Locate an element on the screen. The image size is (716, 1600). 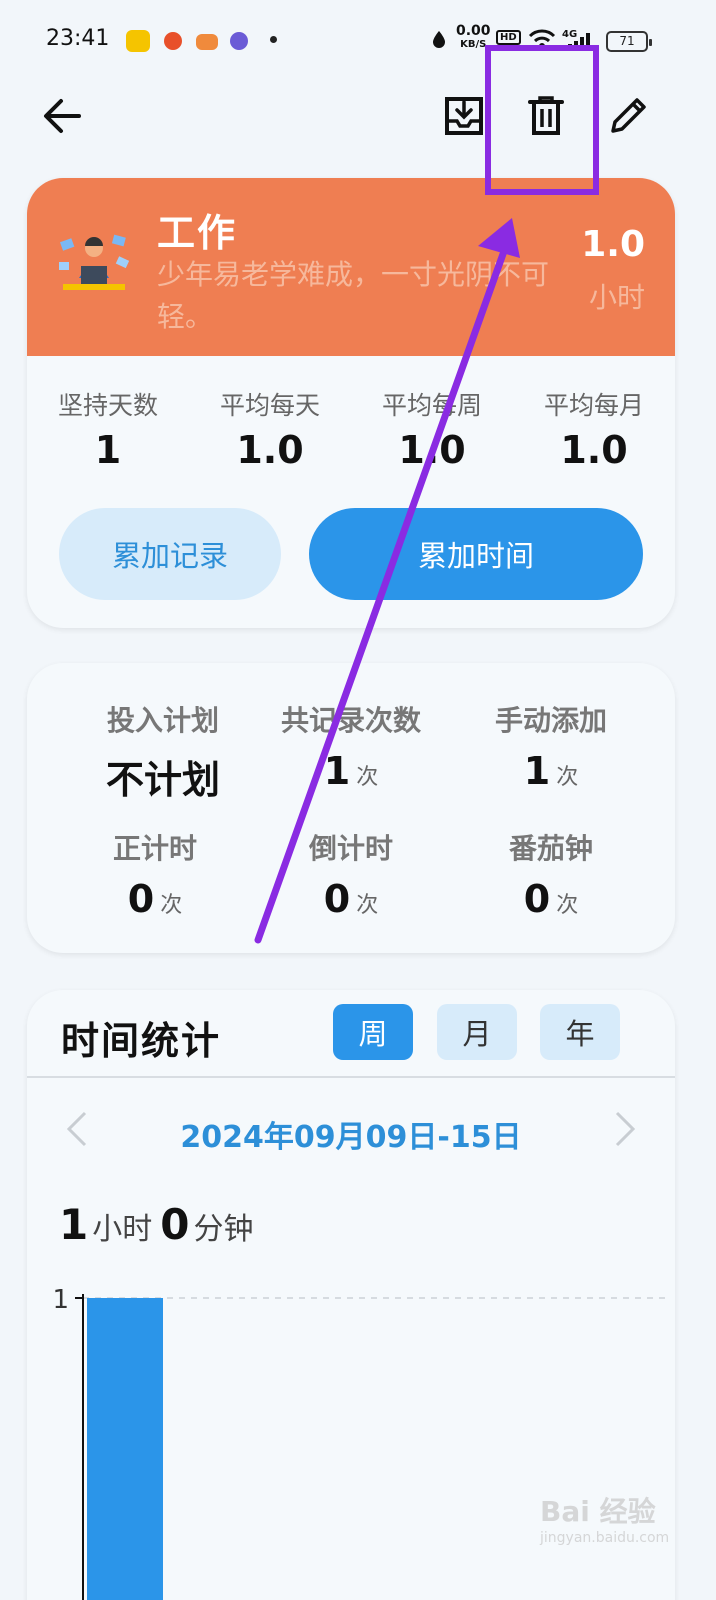
worker-illustration is located at coordinates (94, 262).